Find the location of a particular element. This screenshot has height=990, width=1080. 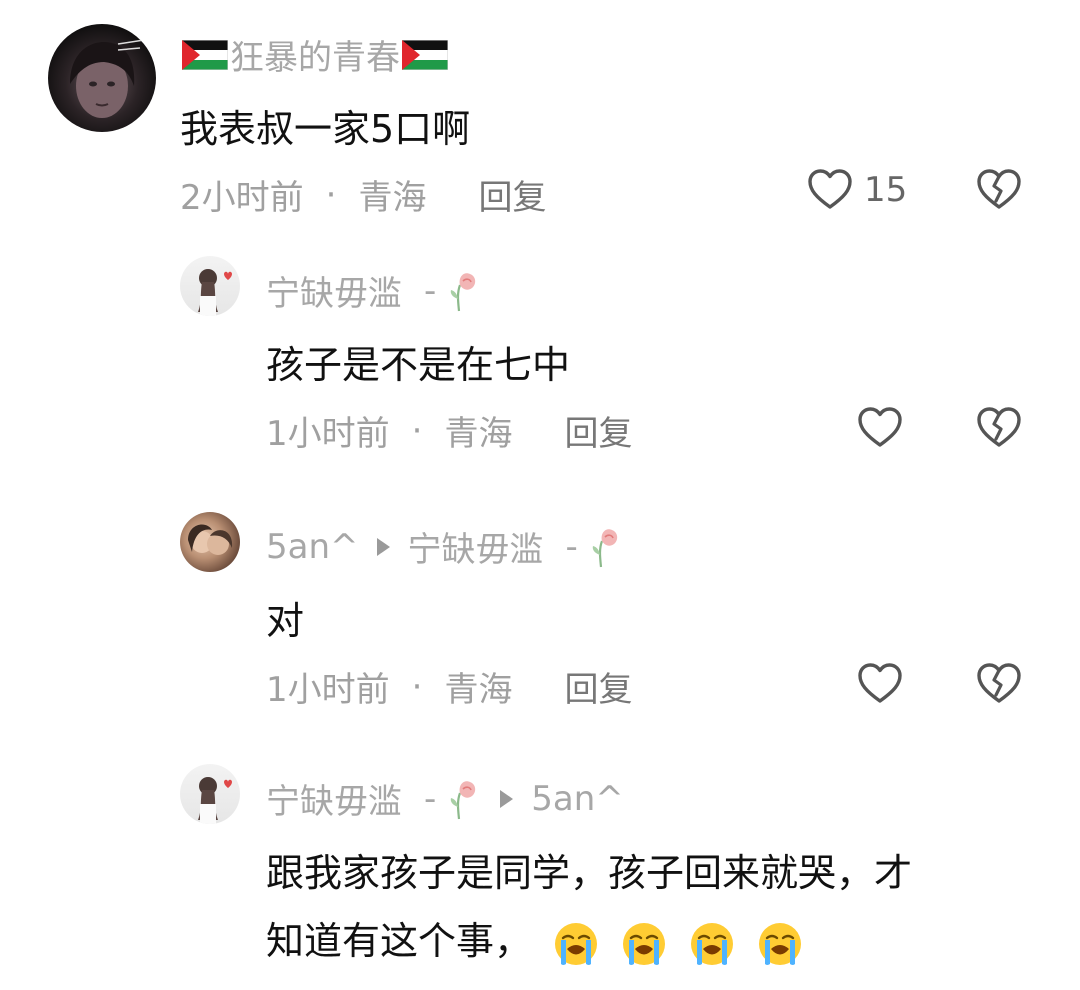

username-text: 狂暴的青春 is located at coordinates (315, 58).